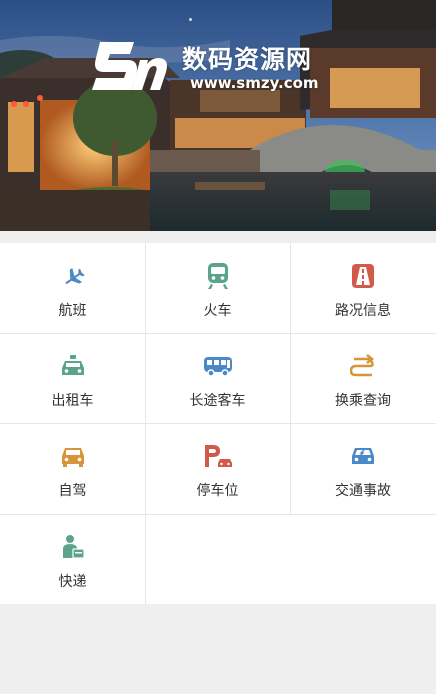 Image resolution: width=436 pixels, height=694 pixels. I want to click on service-accident: 交通事故, so click(363, 468).